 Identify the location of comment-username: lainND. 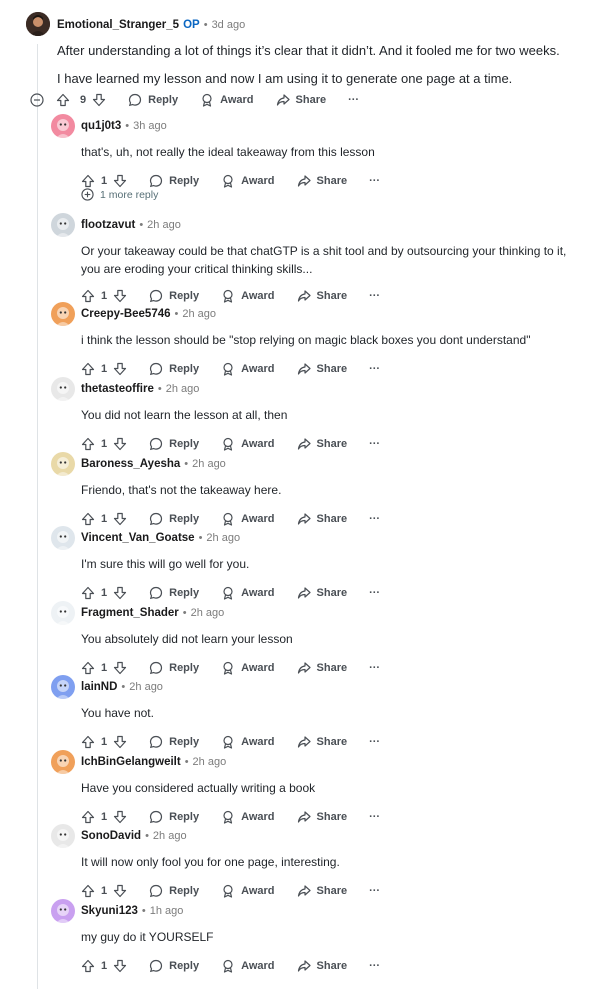
(99, 687).